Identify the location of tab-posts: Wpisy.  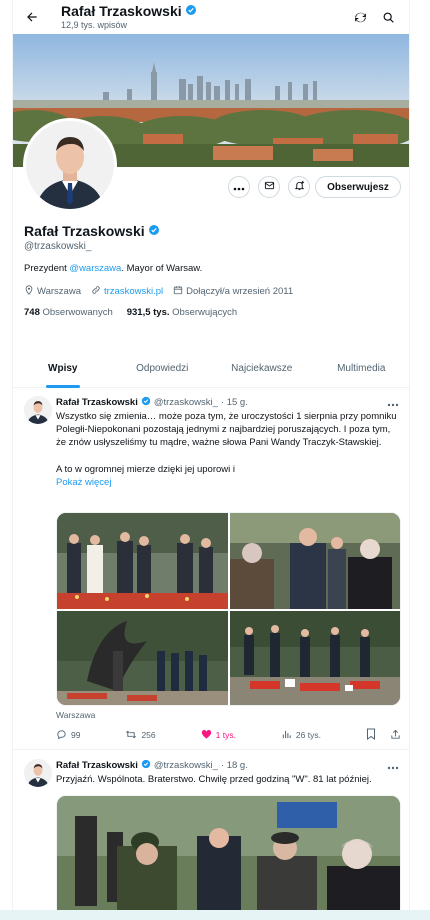
(63, 369).